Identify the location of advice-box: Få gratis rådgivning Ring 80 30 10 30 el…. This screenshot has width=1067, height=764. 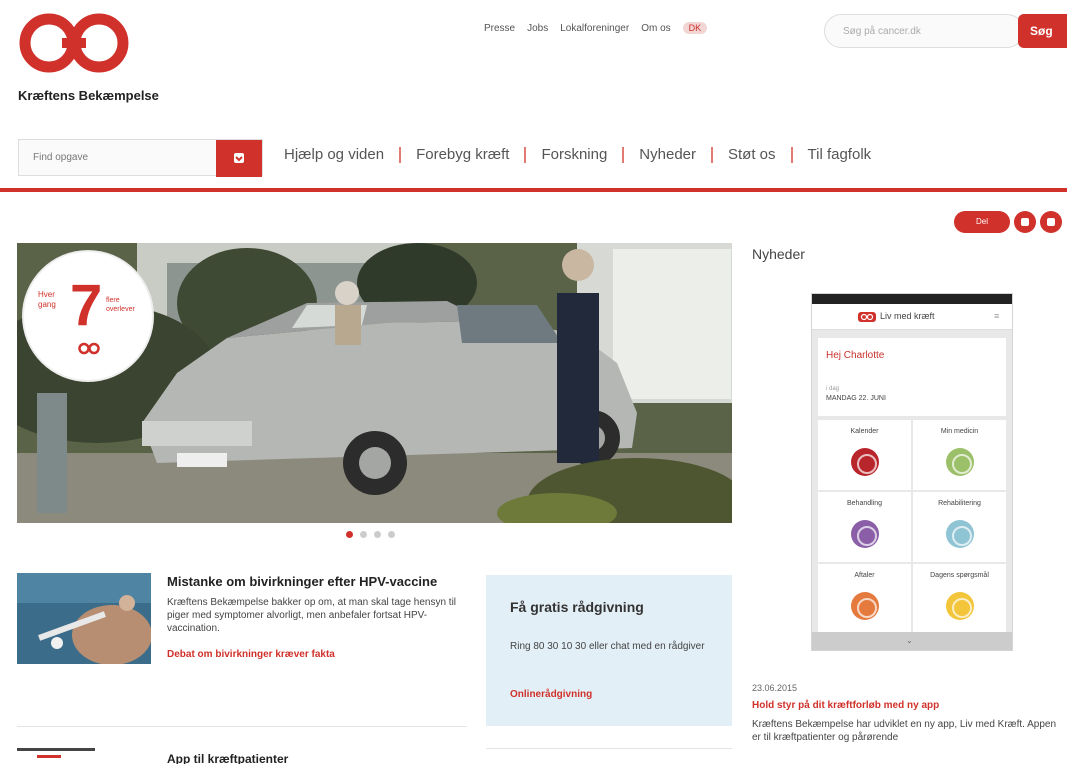
(609, 650).